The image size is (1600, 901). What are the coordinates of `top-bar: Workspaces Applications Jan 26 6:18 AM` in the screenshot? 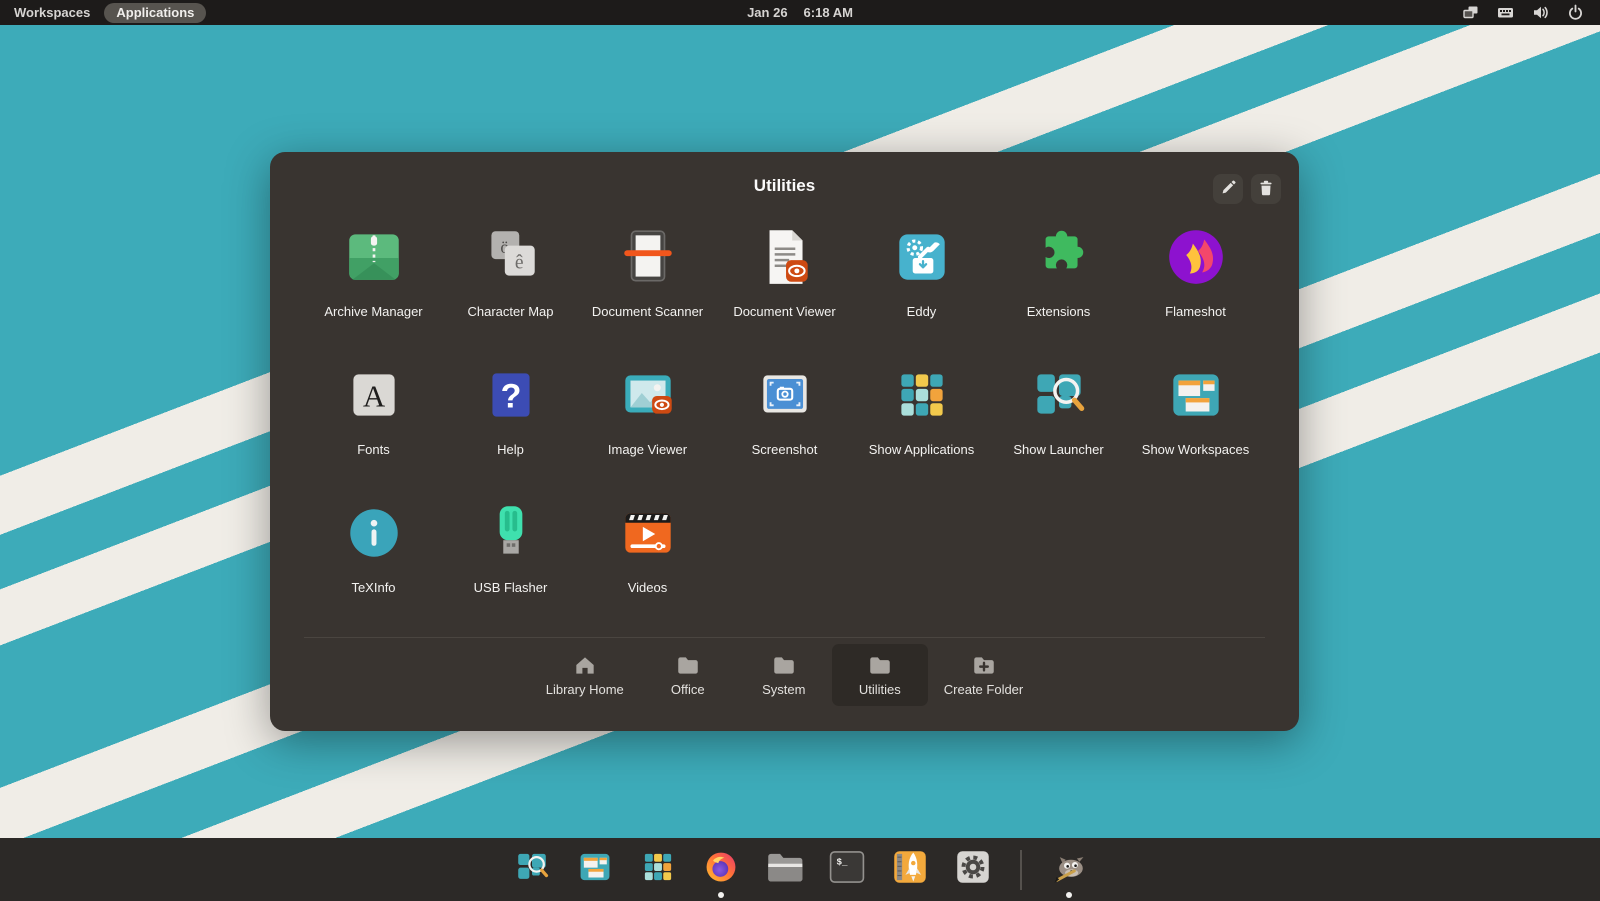 It's located at (800, 12).